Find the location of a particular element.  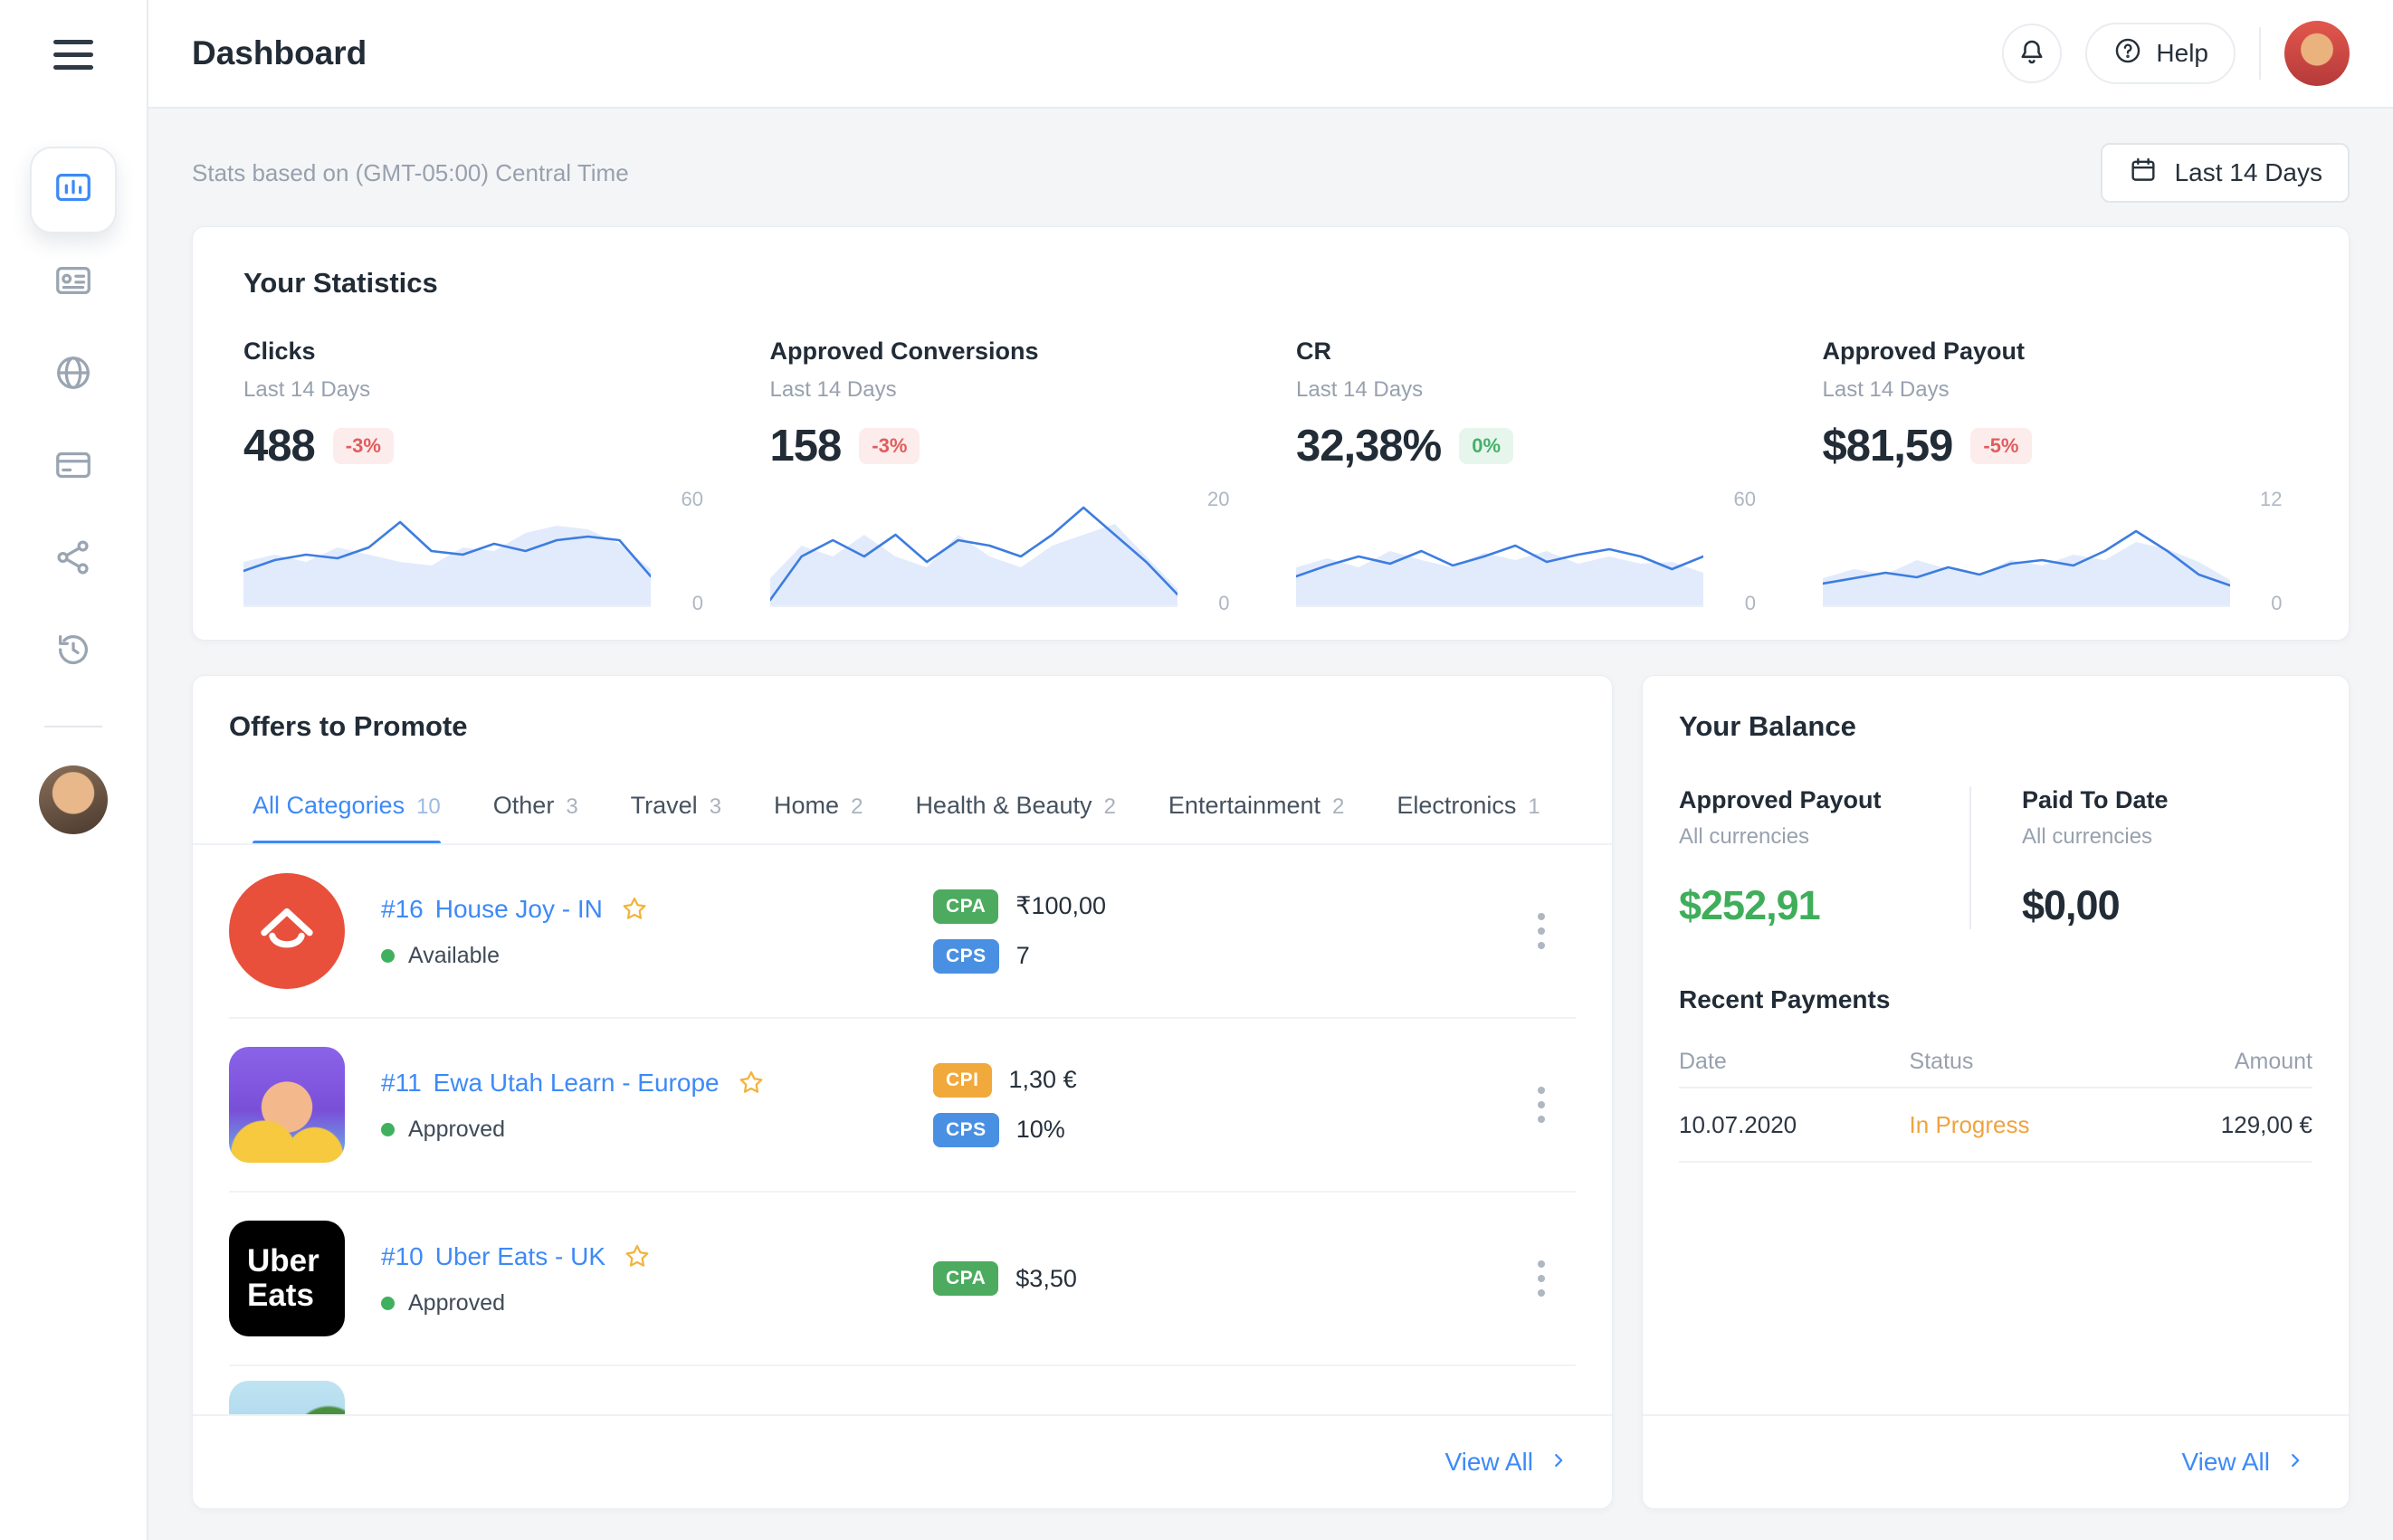

tab-label: Travel is located at coordinates (664, 806).